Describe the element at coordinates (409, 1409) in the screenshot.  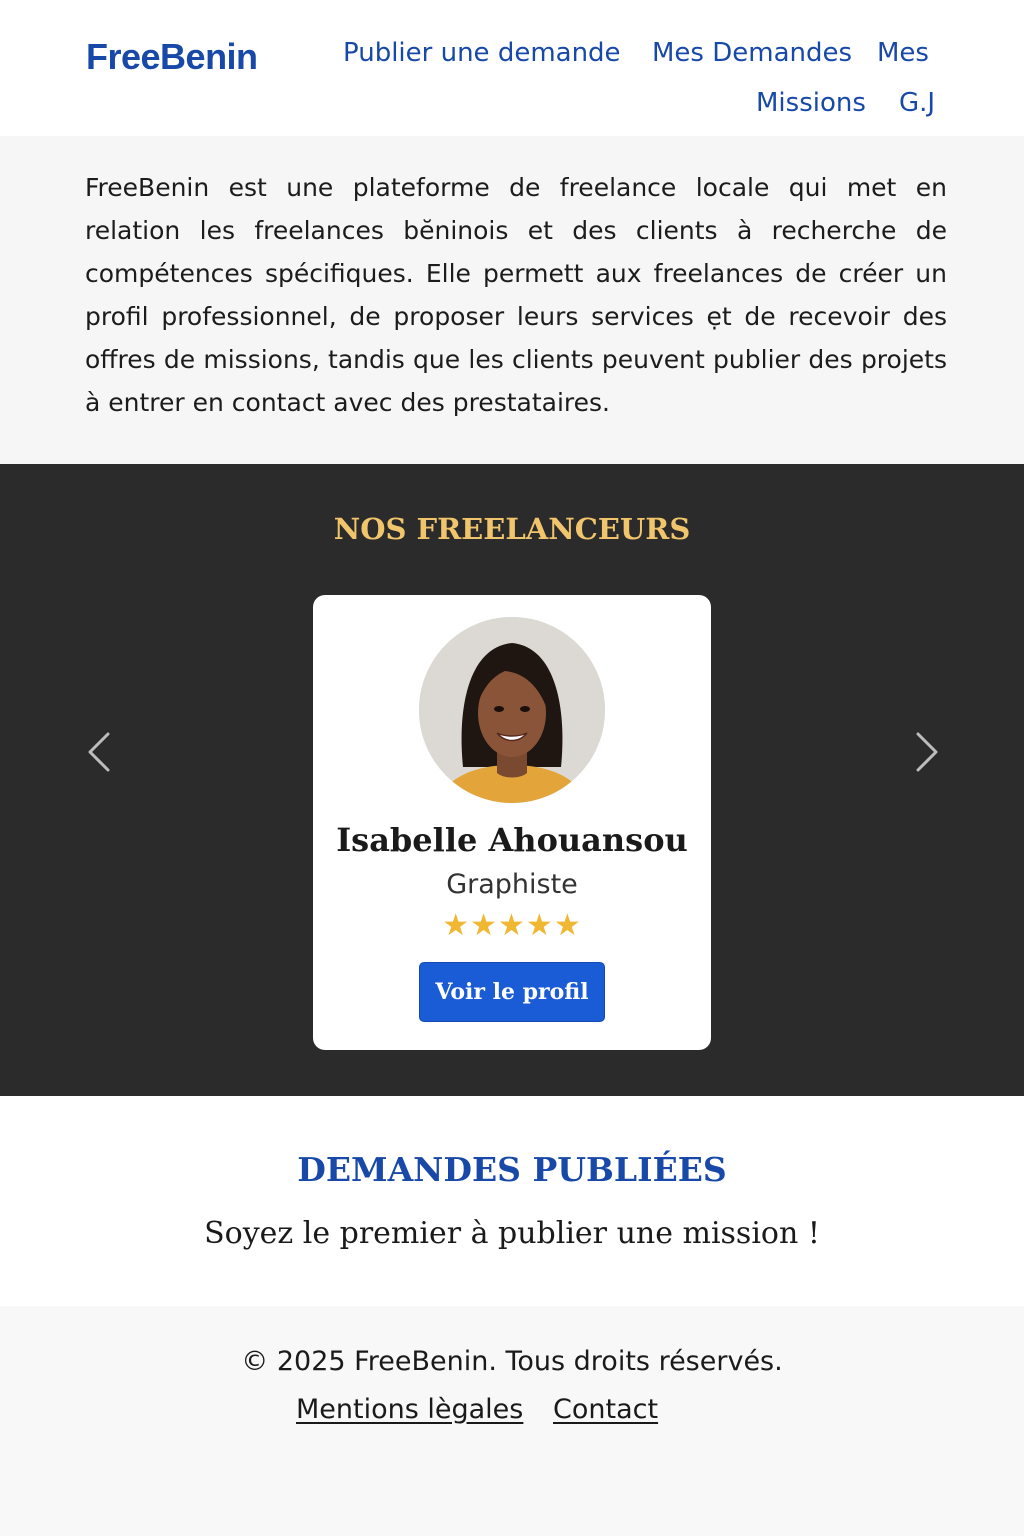
I see `footer-link-mentions-legales: Mentions lègales` at that location.